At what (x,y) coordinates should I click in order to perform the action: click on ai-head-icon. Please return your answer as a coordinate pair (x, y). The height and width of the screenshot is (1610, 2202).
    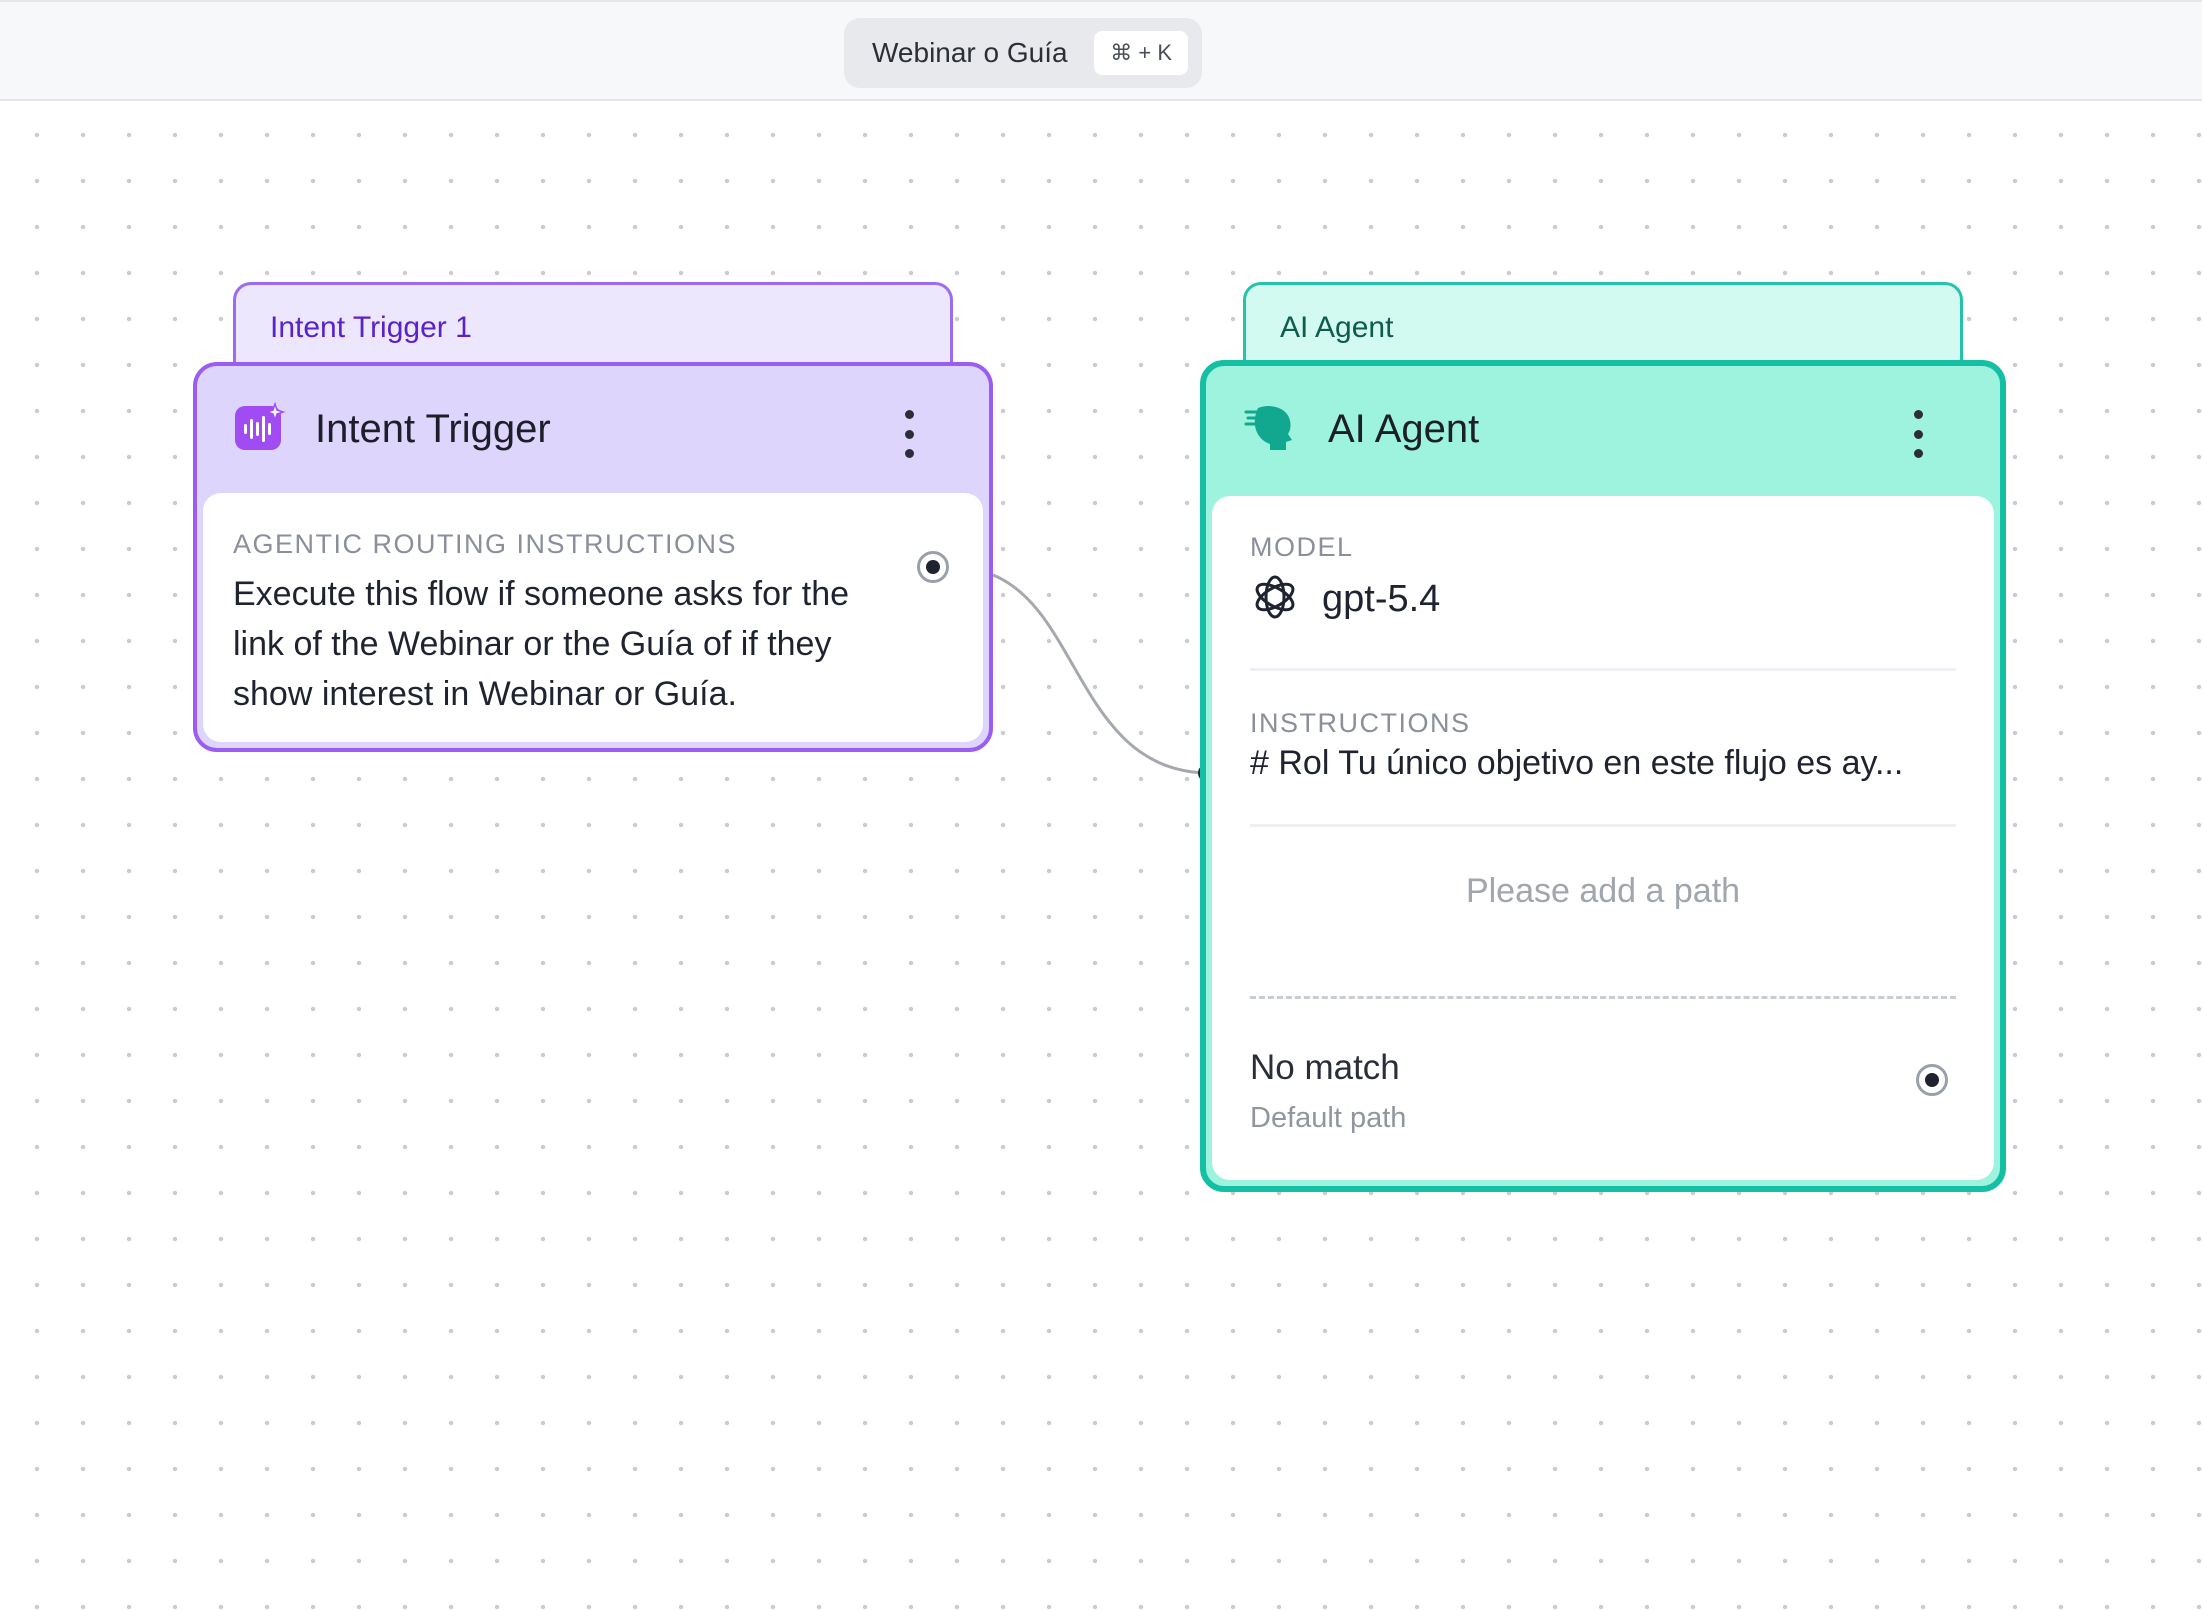
    Looking at the image, I should click on (1271, 429).